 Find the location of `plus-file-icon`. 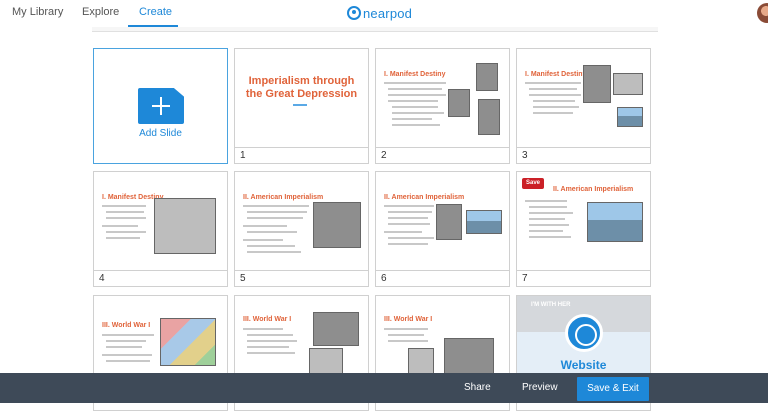

plus-file-icon is located at coordinates (161, 106).